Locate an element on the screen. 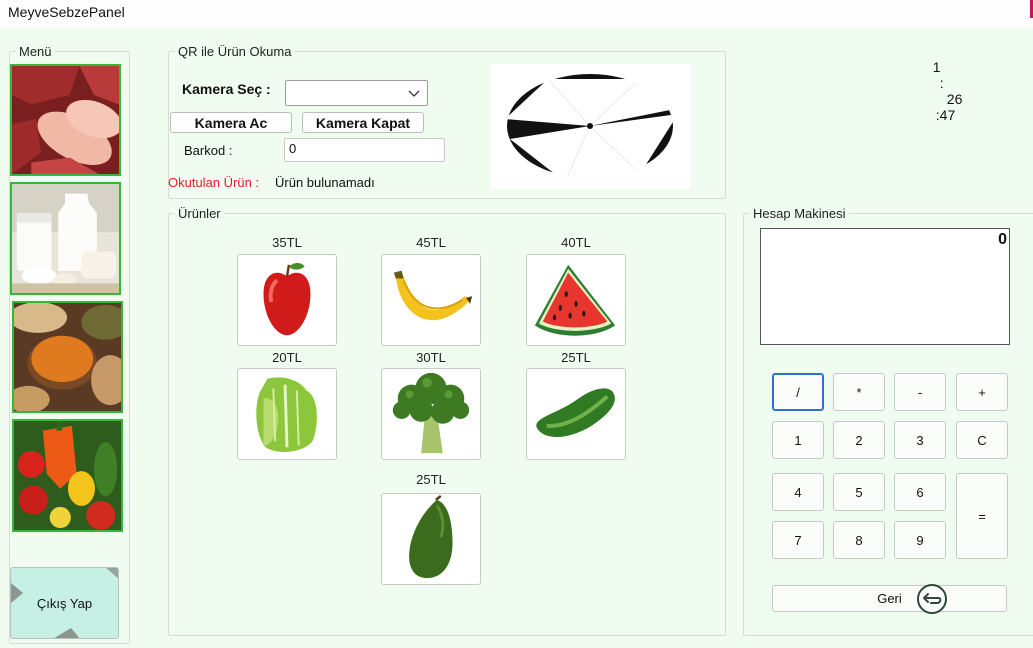  cucumber-image is located at coordinates (575, 412).